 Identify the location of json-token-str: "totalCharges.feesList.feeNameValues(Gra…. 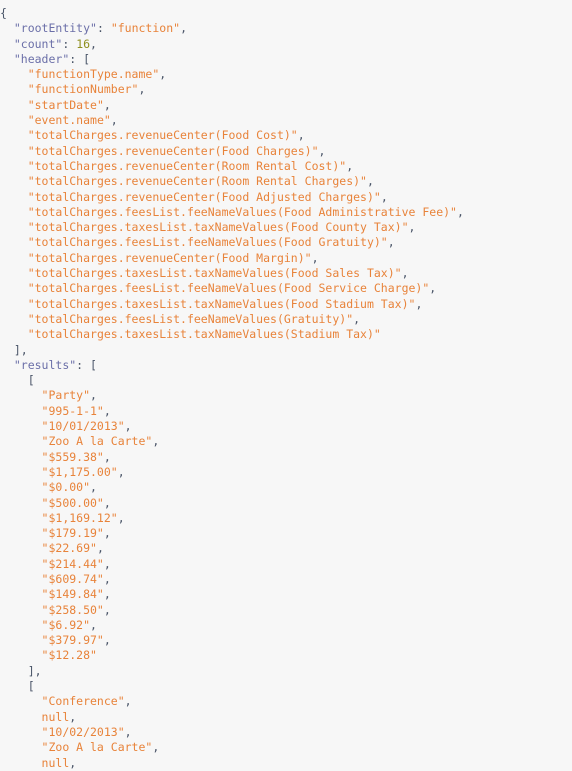
(190, 318).